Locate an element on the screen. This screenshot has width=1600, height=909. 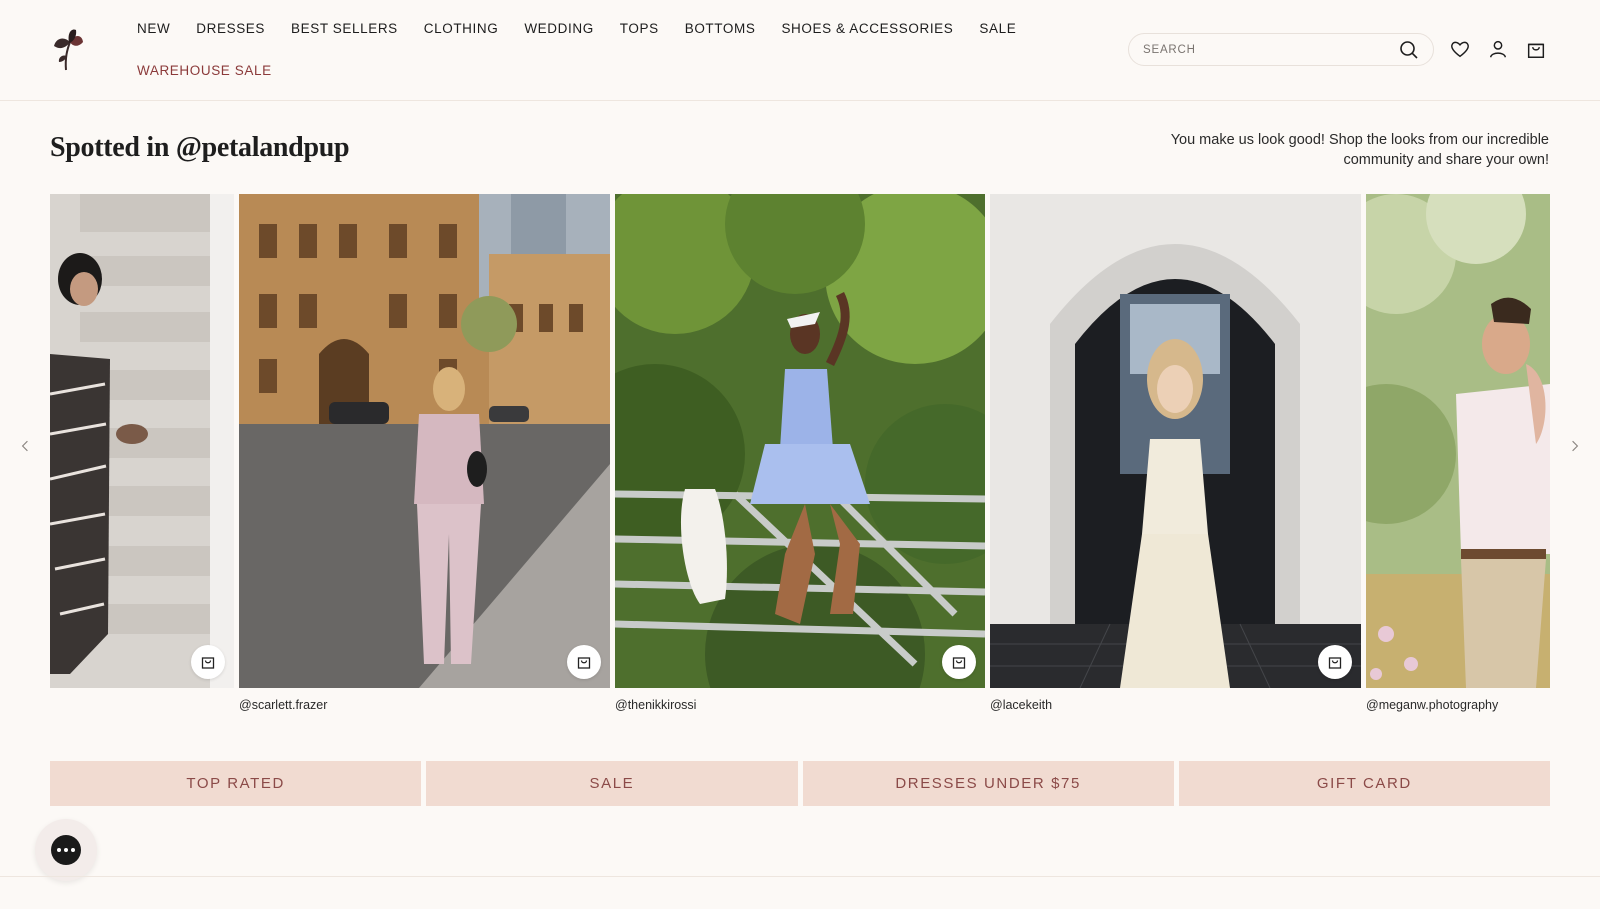
sale-button: SALE is located at coordinates (612, 783).